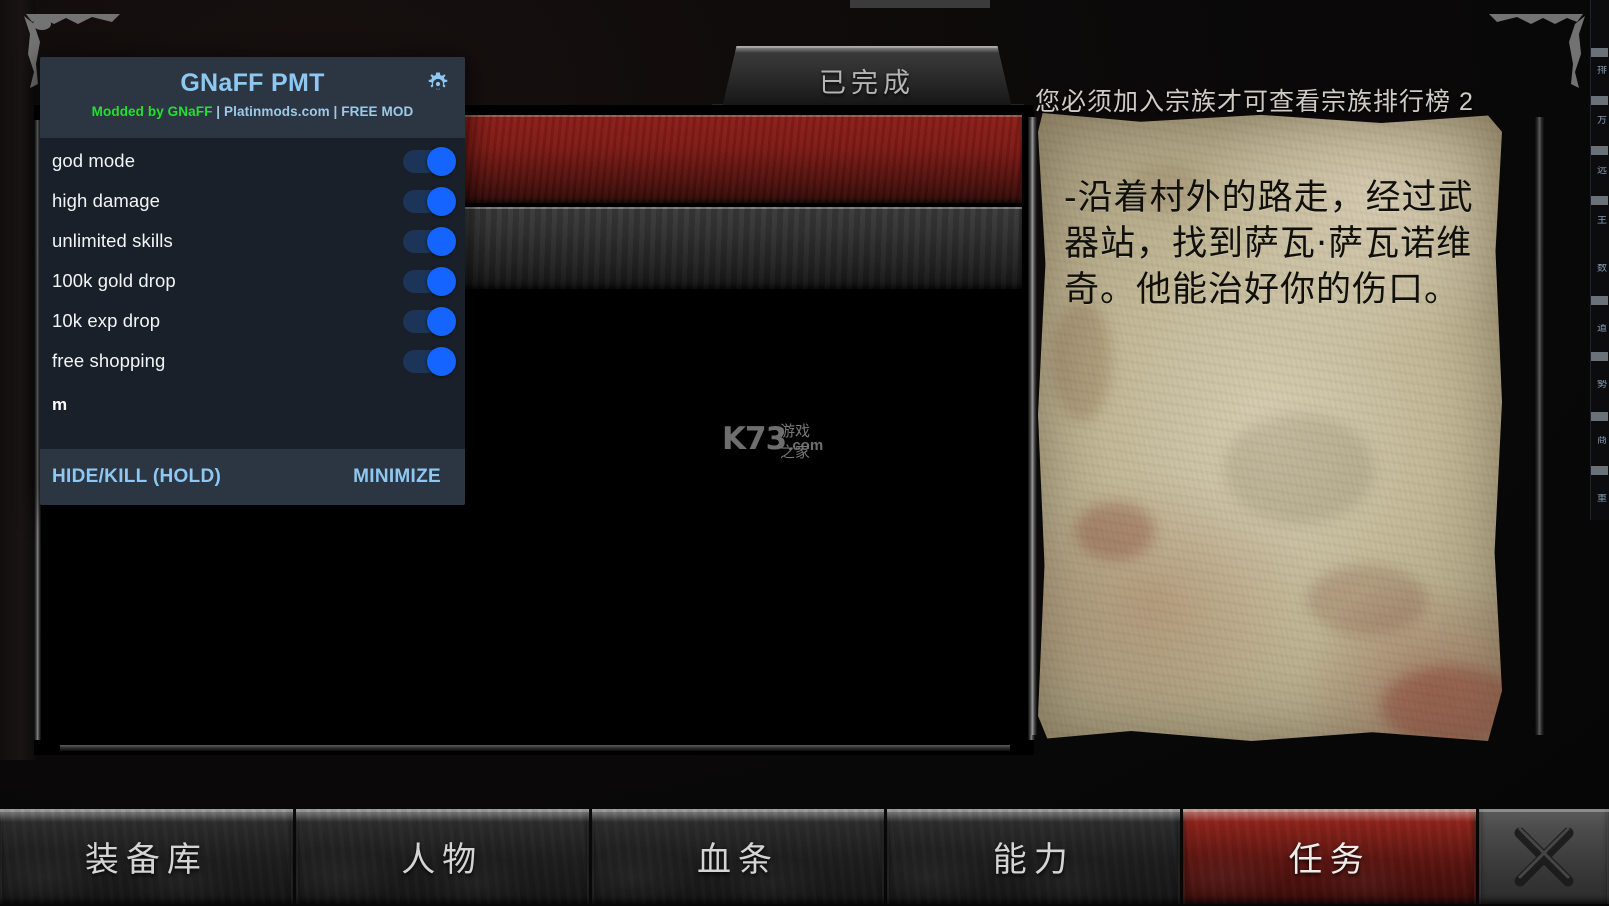 This screenshot has height=906, width=1609. I want to click on mod-row-label: god mode, so click(94, 160).